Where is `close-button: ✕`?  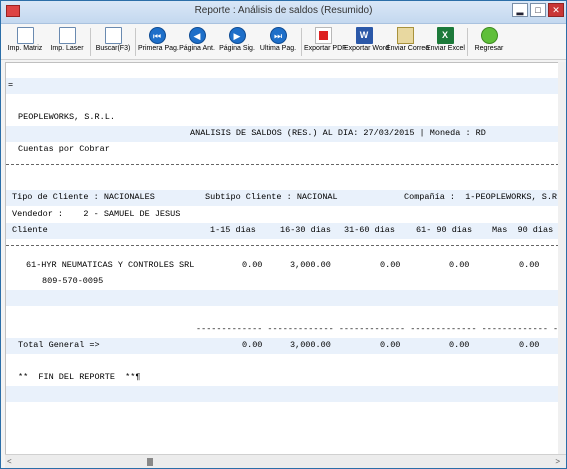
close-button: ✕ is located at coordinates (556, 10).